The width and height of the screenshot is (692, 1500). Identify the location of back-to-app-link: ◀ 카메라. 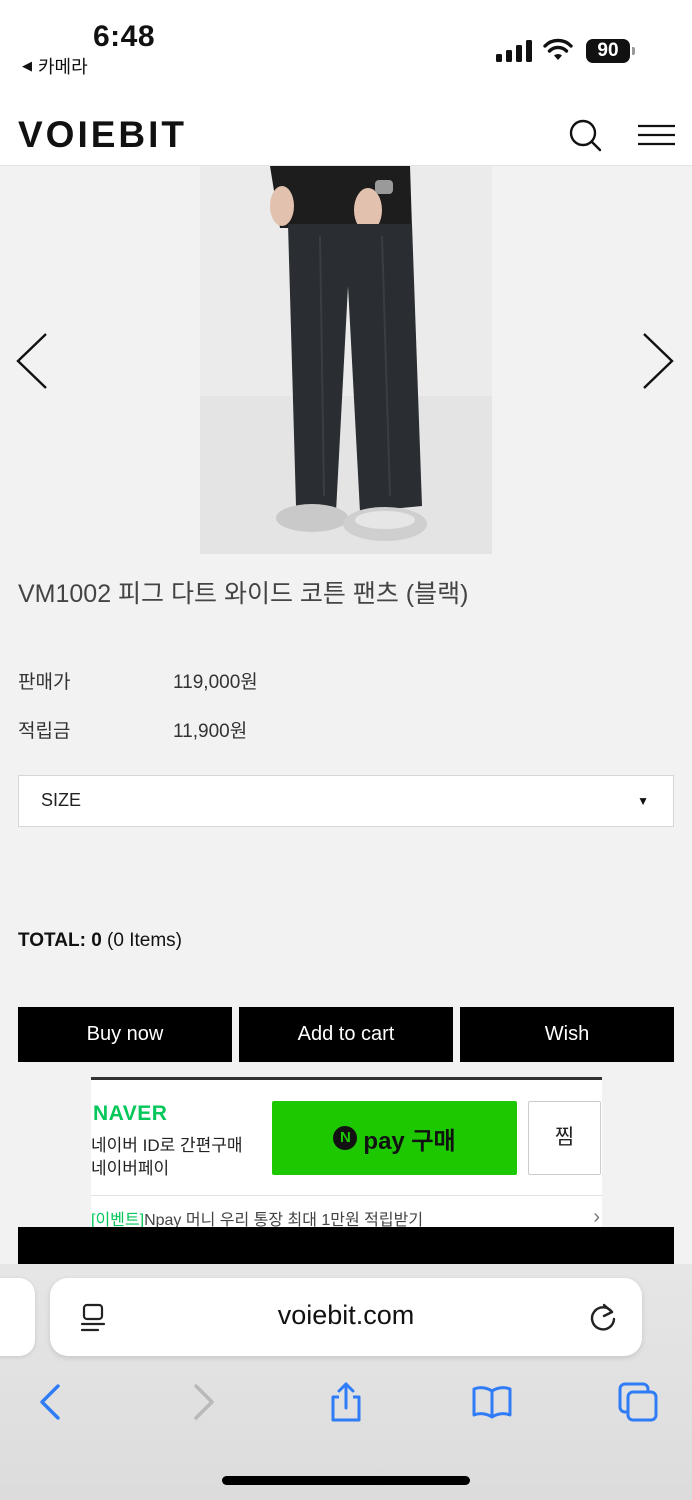
(55, 66).